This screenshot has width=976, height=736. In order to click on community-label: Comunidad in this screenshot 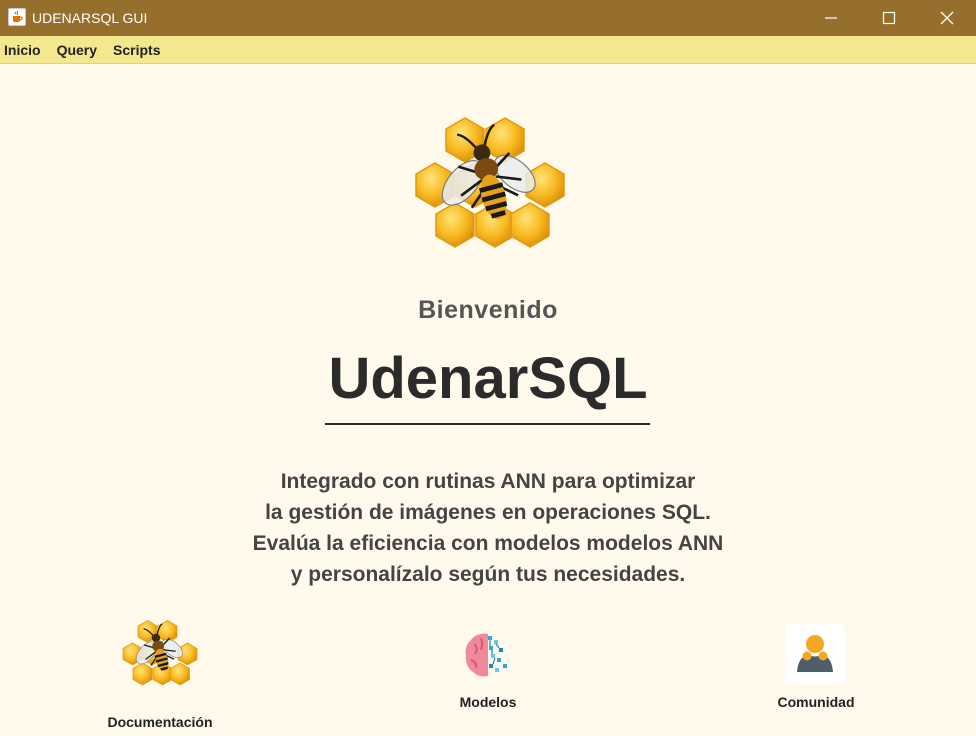, I will do `click(816, 702)`.